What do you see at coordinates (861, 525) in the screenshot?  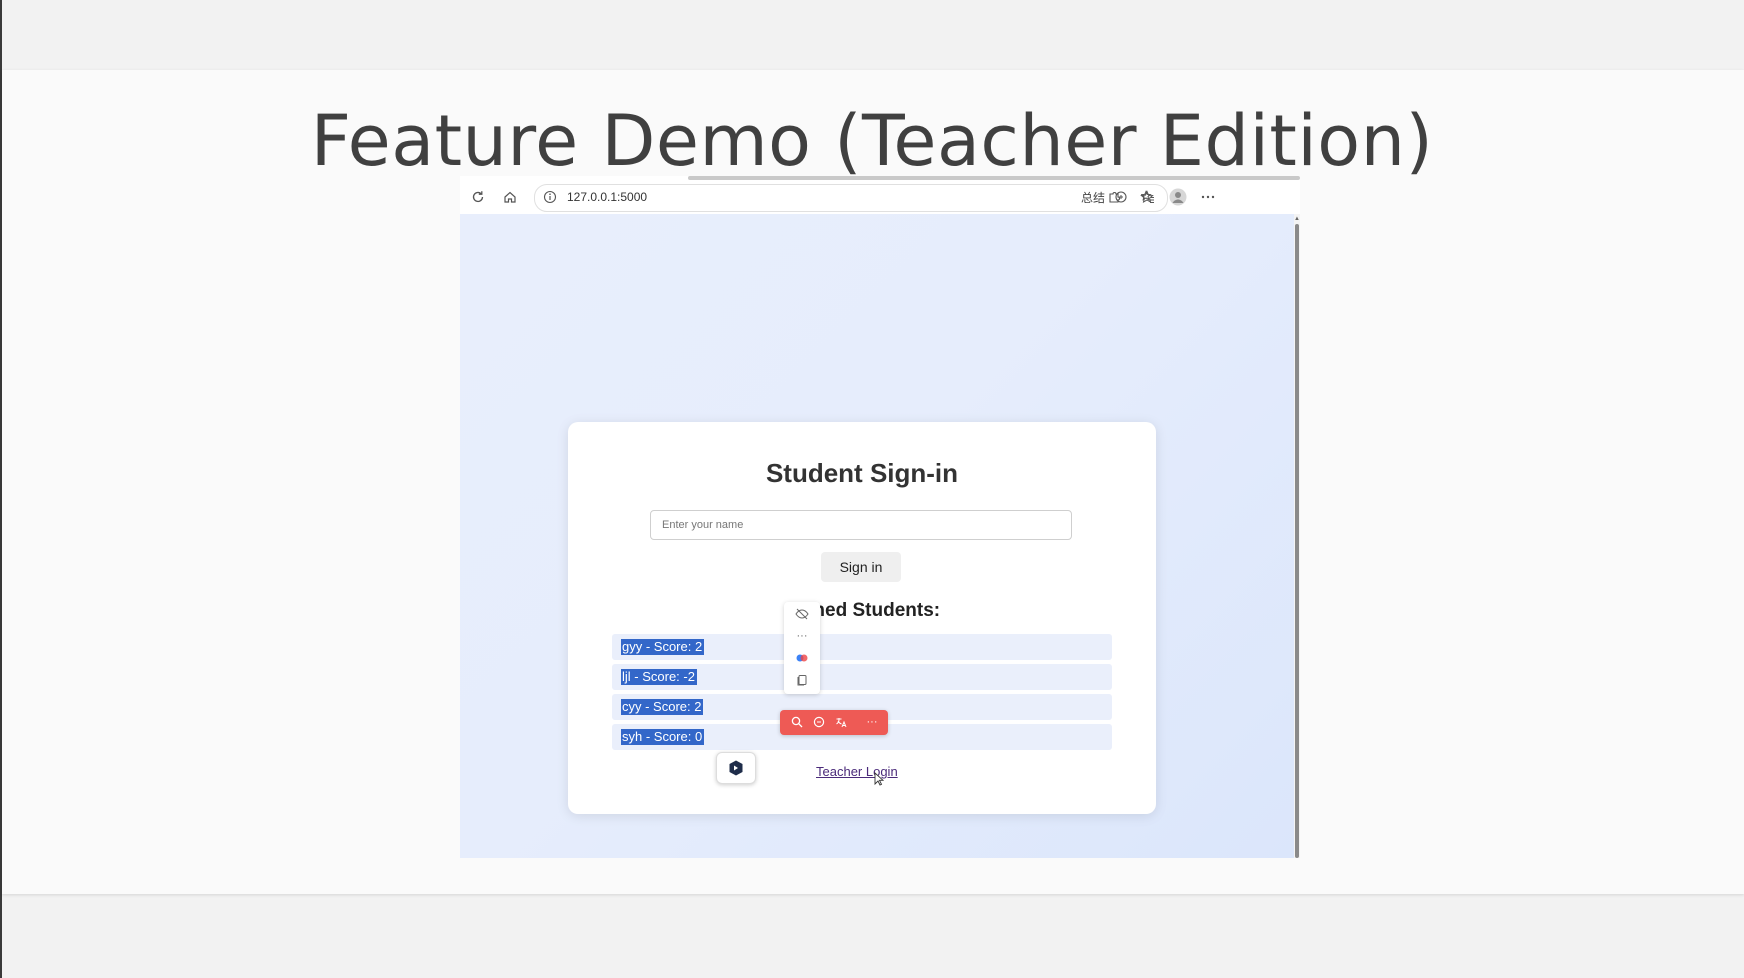 I see `name-input` at bounding box center [861, 525].